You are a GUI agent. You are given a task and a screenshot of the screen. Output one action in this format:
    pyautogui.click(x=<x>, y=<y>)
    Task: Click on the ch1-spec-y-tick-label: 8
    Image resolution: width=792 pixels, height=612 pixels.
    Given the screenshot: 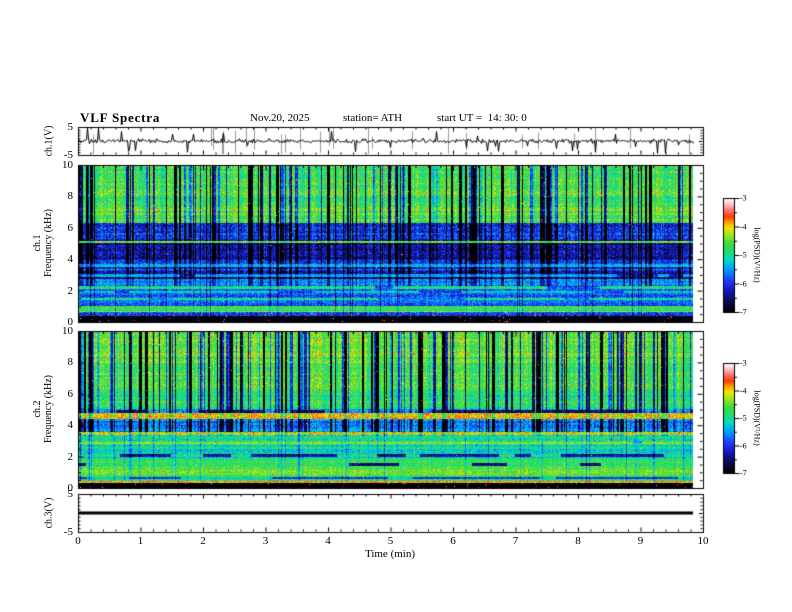 What is the action you would take?
    pyautogui.click(x=70, y=196)
    